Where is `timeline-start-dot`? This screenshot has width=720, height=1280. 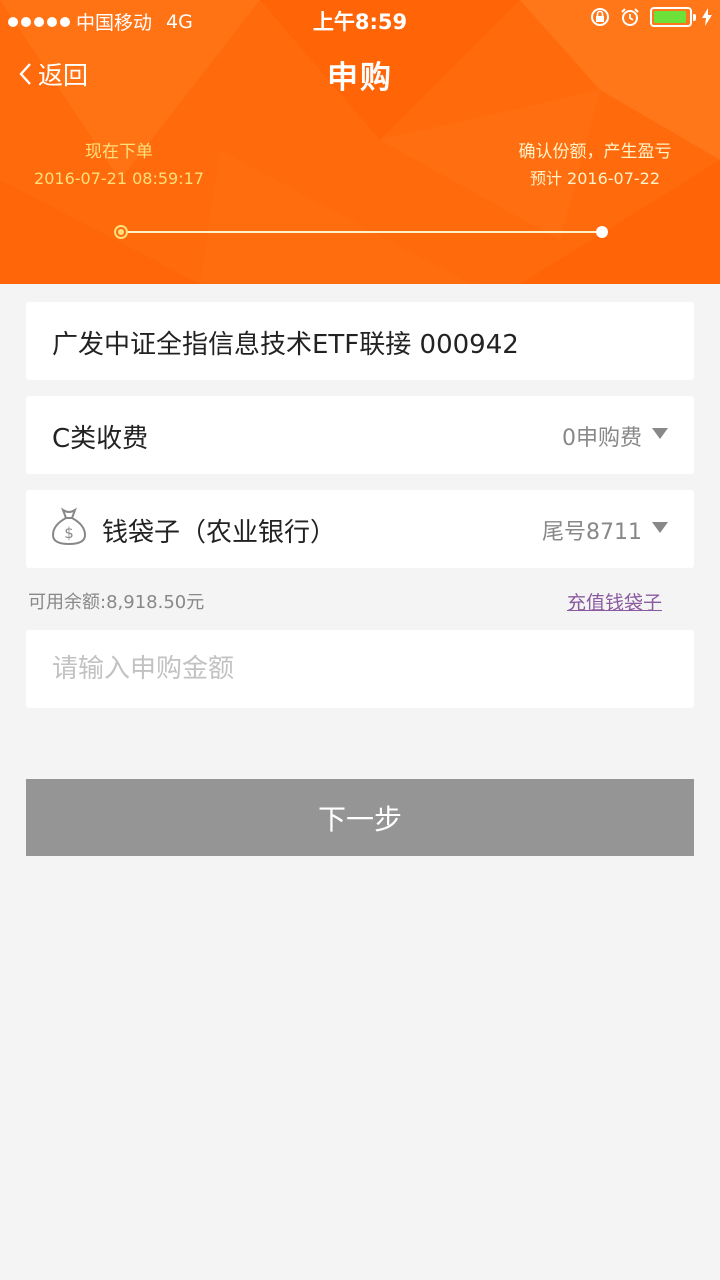
timeline-start-dot is located at coordinates (121, 232).